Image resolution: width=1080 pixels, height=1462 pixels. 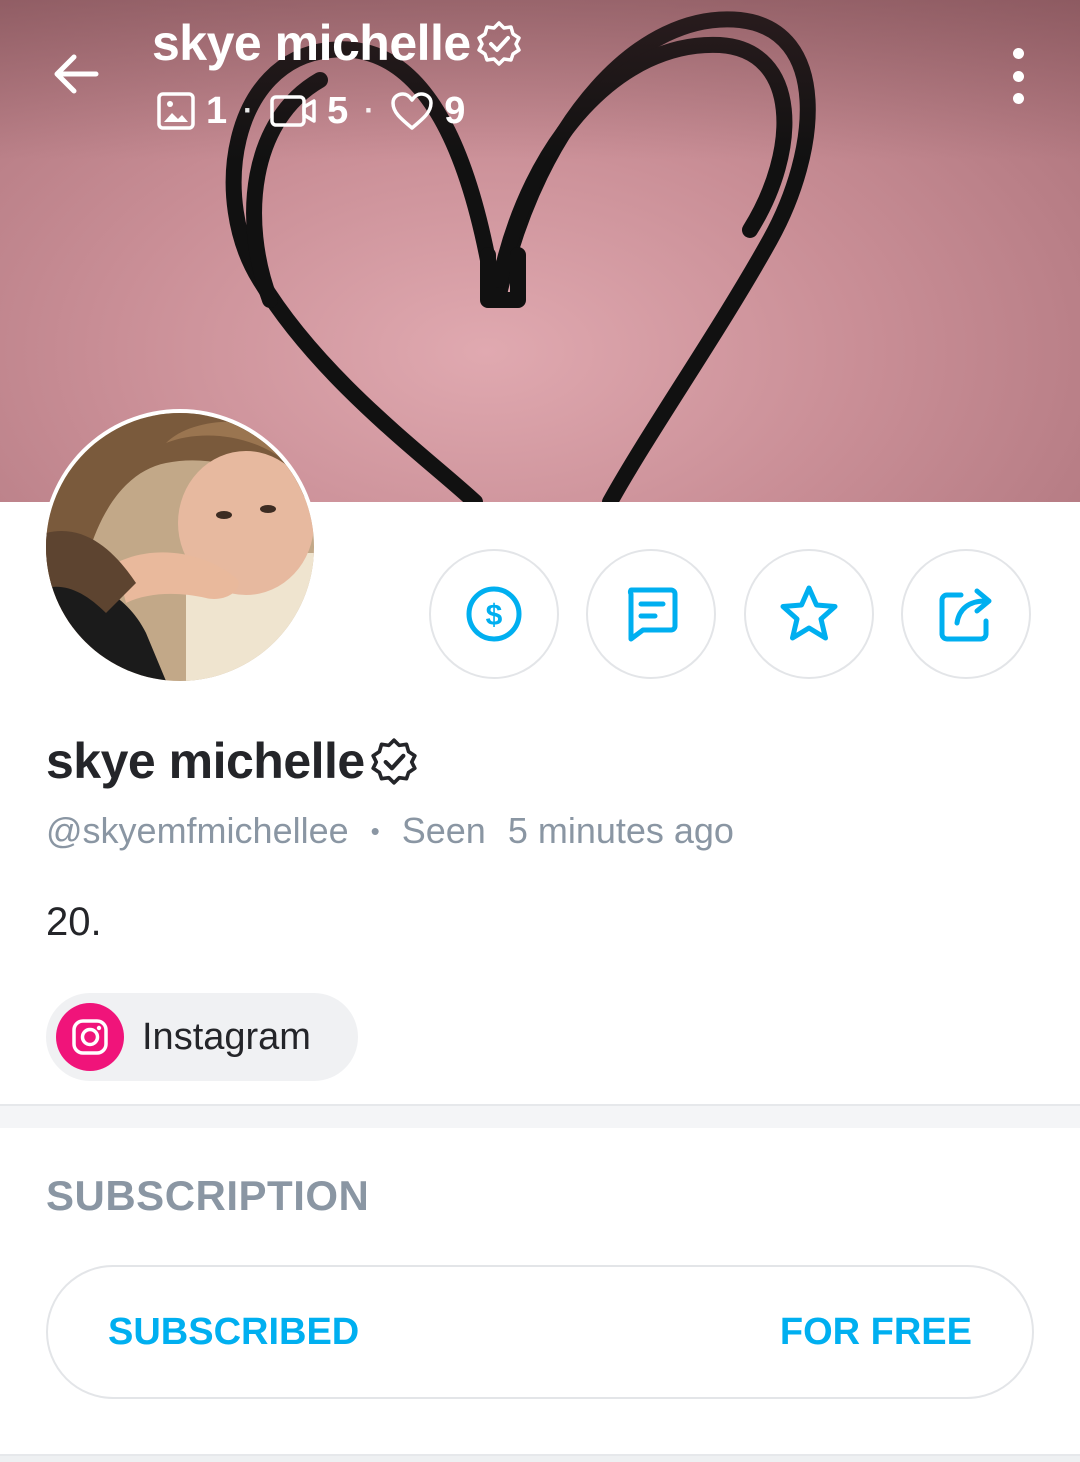 I want to click on more-vertical-icon, so click(x=1018, y=53).